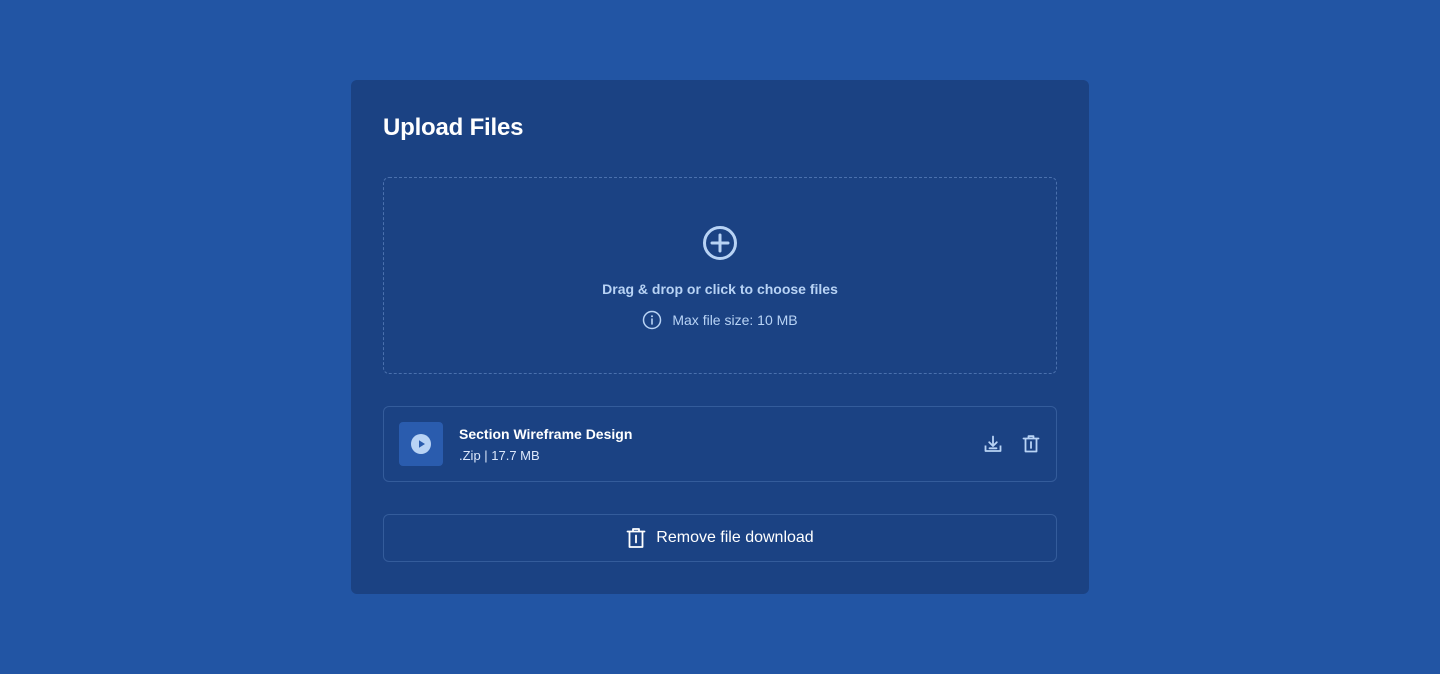 The height and width of the screenshot is (674, 1440). I want to click on dropzone-text: Drag & drop or click to choose files, so click(720, 289).